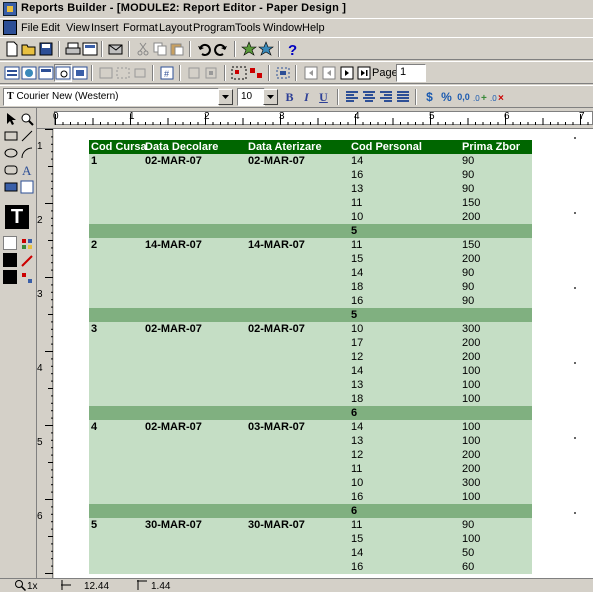  Describe the element at coordinates (481, 97) in the screenshot. I see `add-decimal-icon: .0 +` at that location.